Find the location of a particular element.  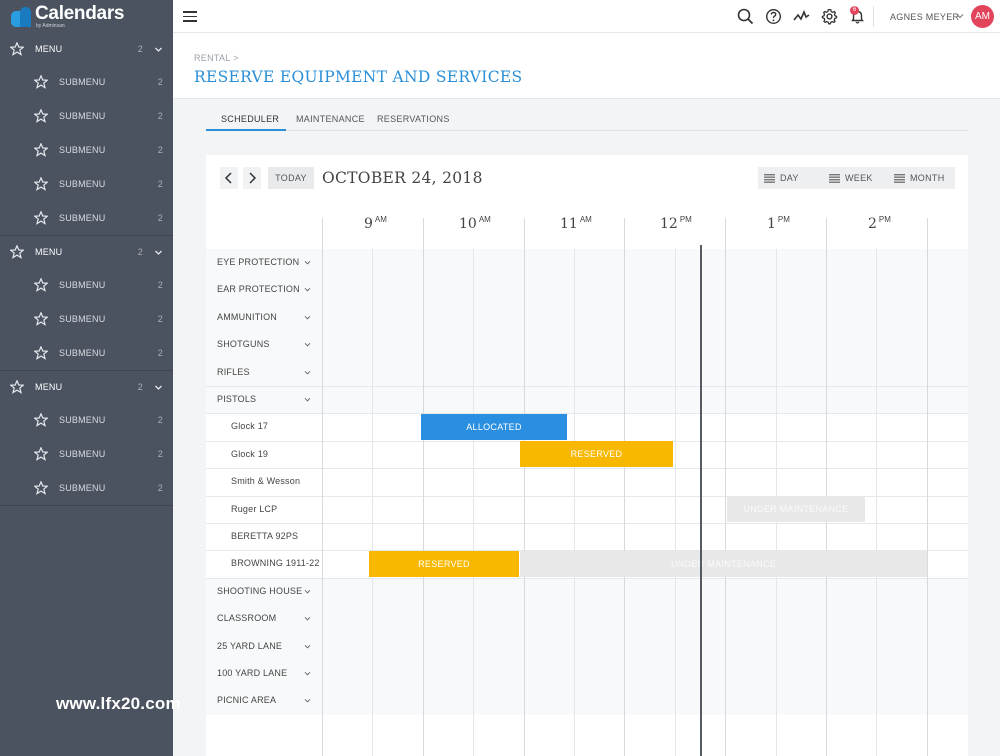

hour-ampm: AM is located at coordinates (585, 219).